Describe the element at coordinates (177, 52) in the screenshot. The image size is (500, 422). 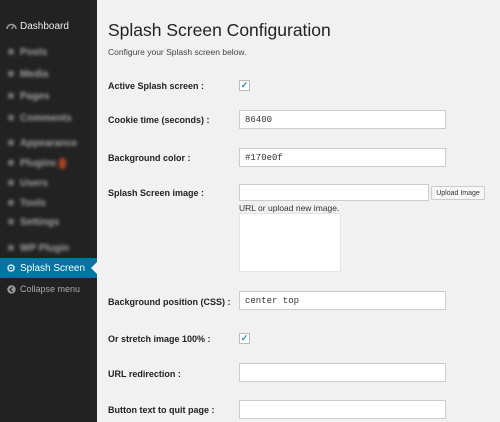
I see `page-subtitle: Configure your Splash screen below.` at that location.